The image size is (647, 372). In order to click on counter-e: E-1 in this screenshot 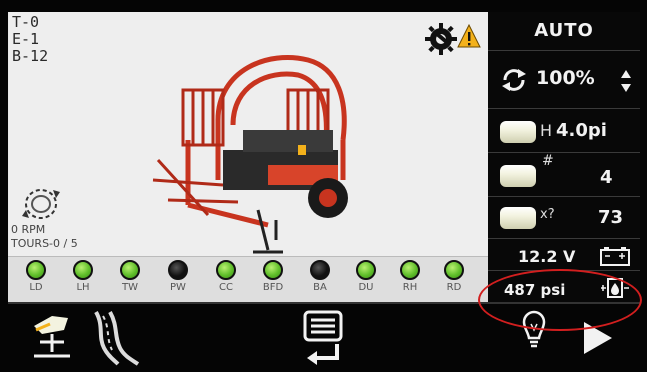, I will do `click(26, 39)`.